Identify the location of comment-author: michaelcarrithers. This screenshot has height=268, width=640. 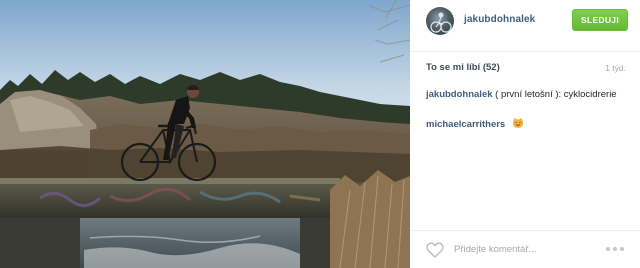
(465, 124).